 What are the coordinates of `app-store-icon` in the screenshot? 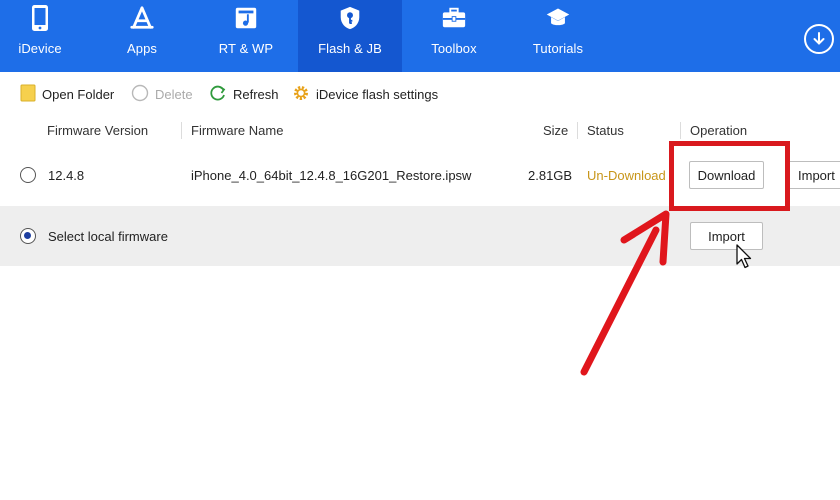 It's located at (142, 18).